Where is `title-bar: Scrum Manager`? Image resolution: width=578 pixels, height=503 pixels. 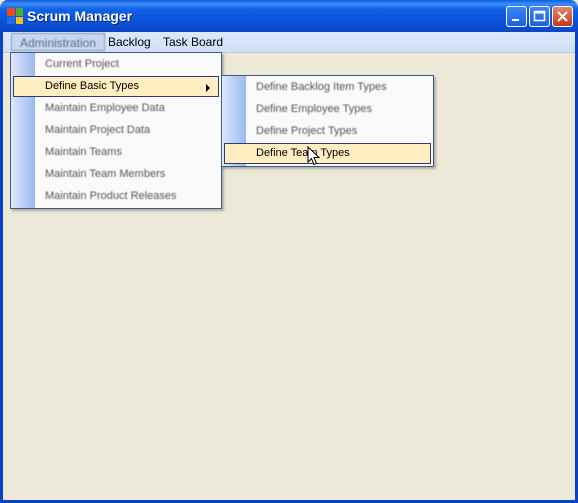
title-bar: Scrum Manager is located at coordinates (289, 16).